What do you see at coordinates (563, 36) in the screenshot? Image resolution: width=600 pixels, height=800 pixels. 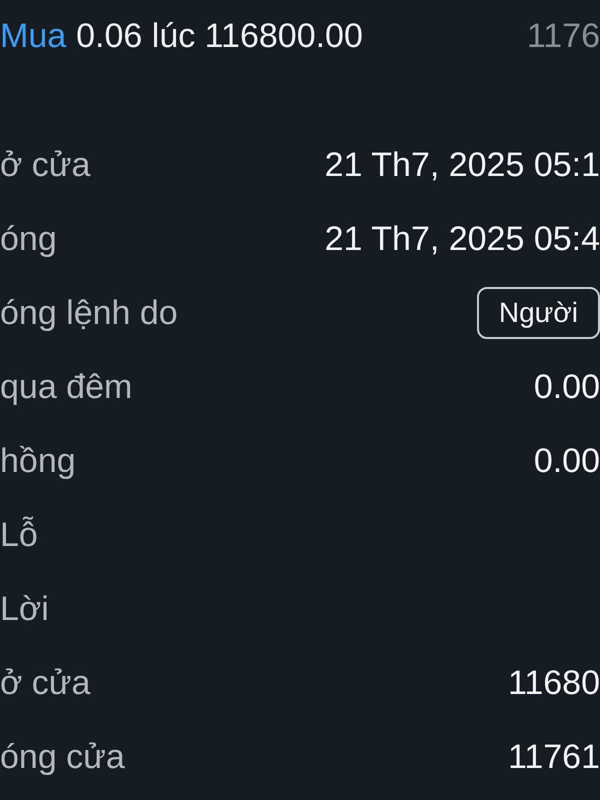 I see `current-price: 1176` at bounding box center [563, 36].